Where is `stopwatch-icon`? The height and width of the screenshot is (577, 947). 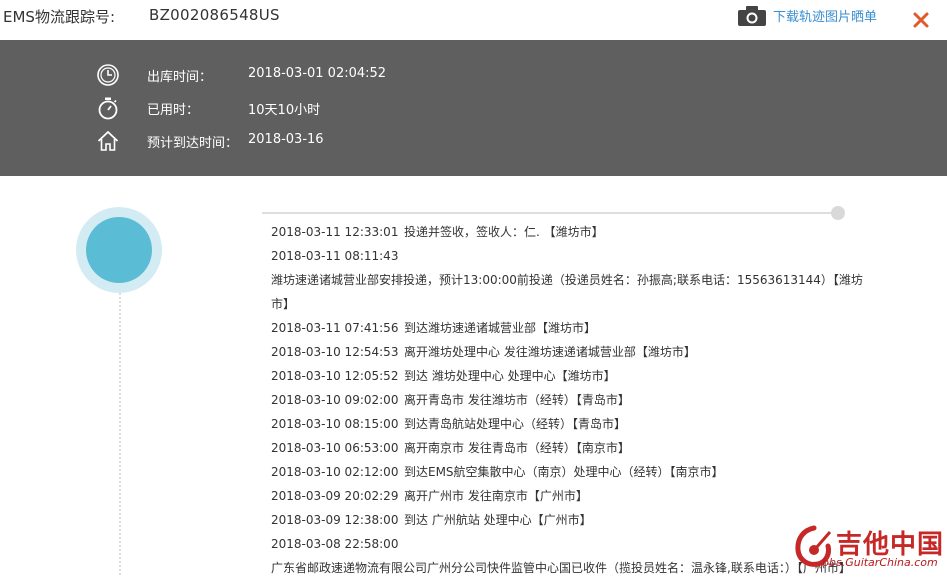 stopwatch-icon is located at coordinates (108, 108).